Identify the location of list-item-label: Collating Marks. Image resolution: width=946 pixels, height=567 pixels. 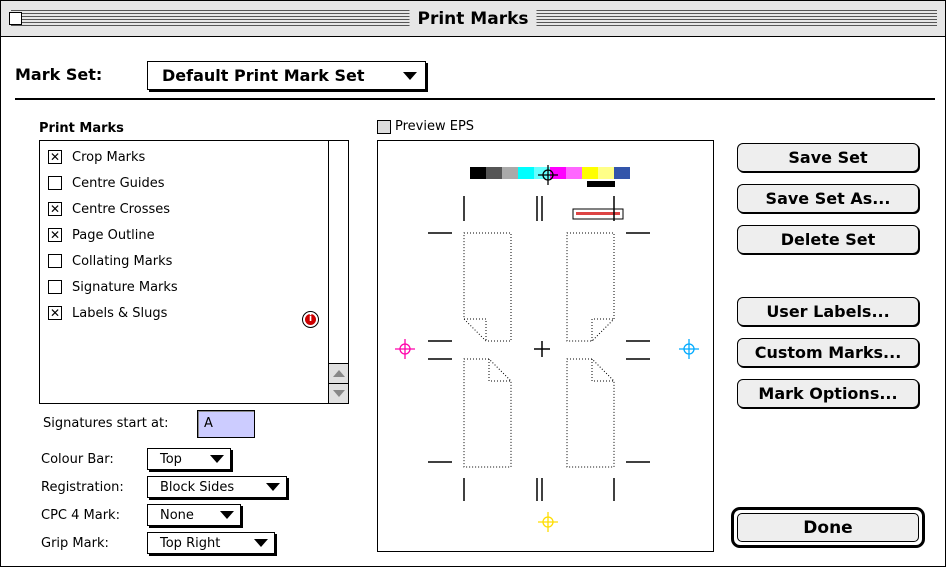
(122, 261).